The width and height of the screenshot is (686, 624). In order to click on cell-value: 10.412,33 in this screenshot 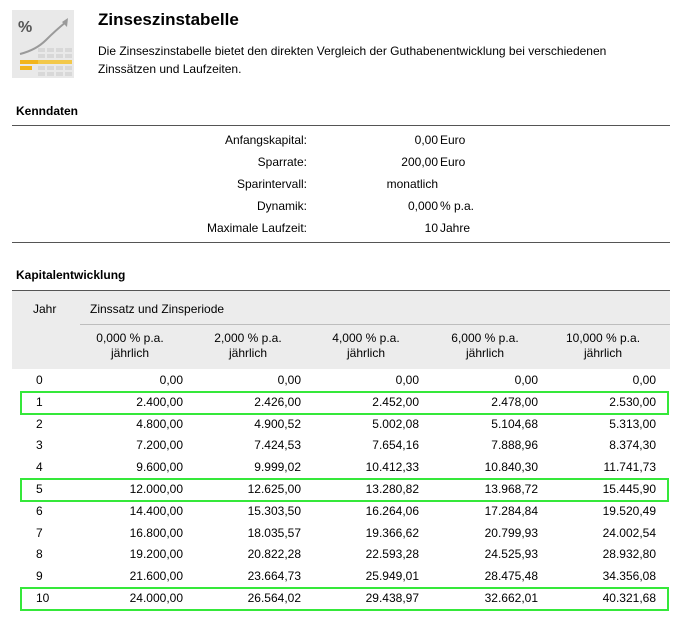, I will do `click(392, 467)`.